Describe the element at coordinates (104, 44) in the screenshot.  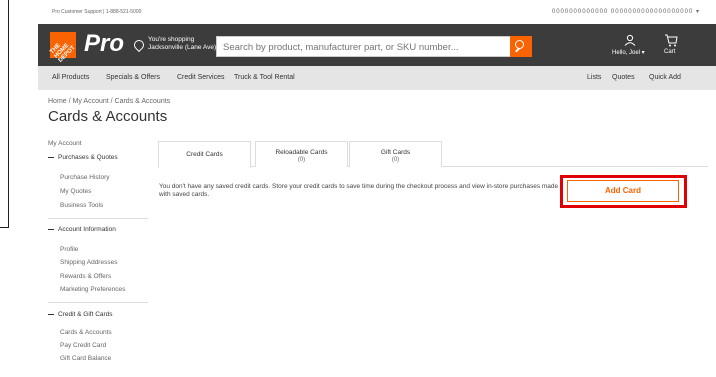
I see `pro-label: Pro` at that location.